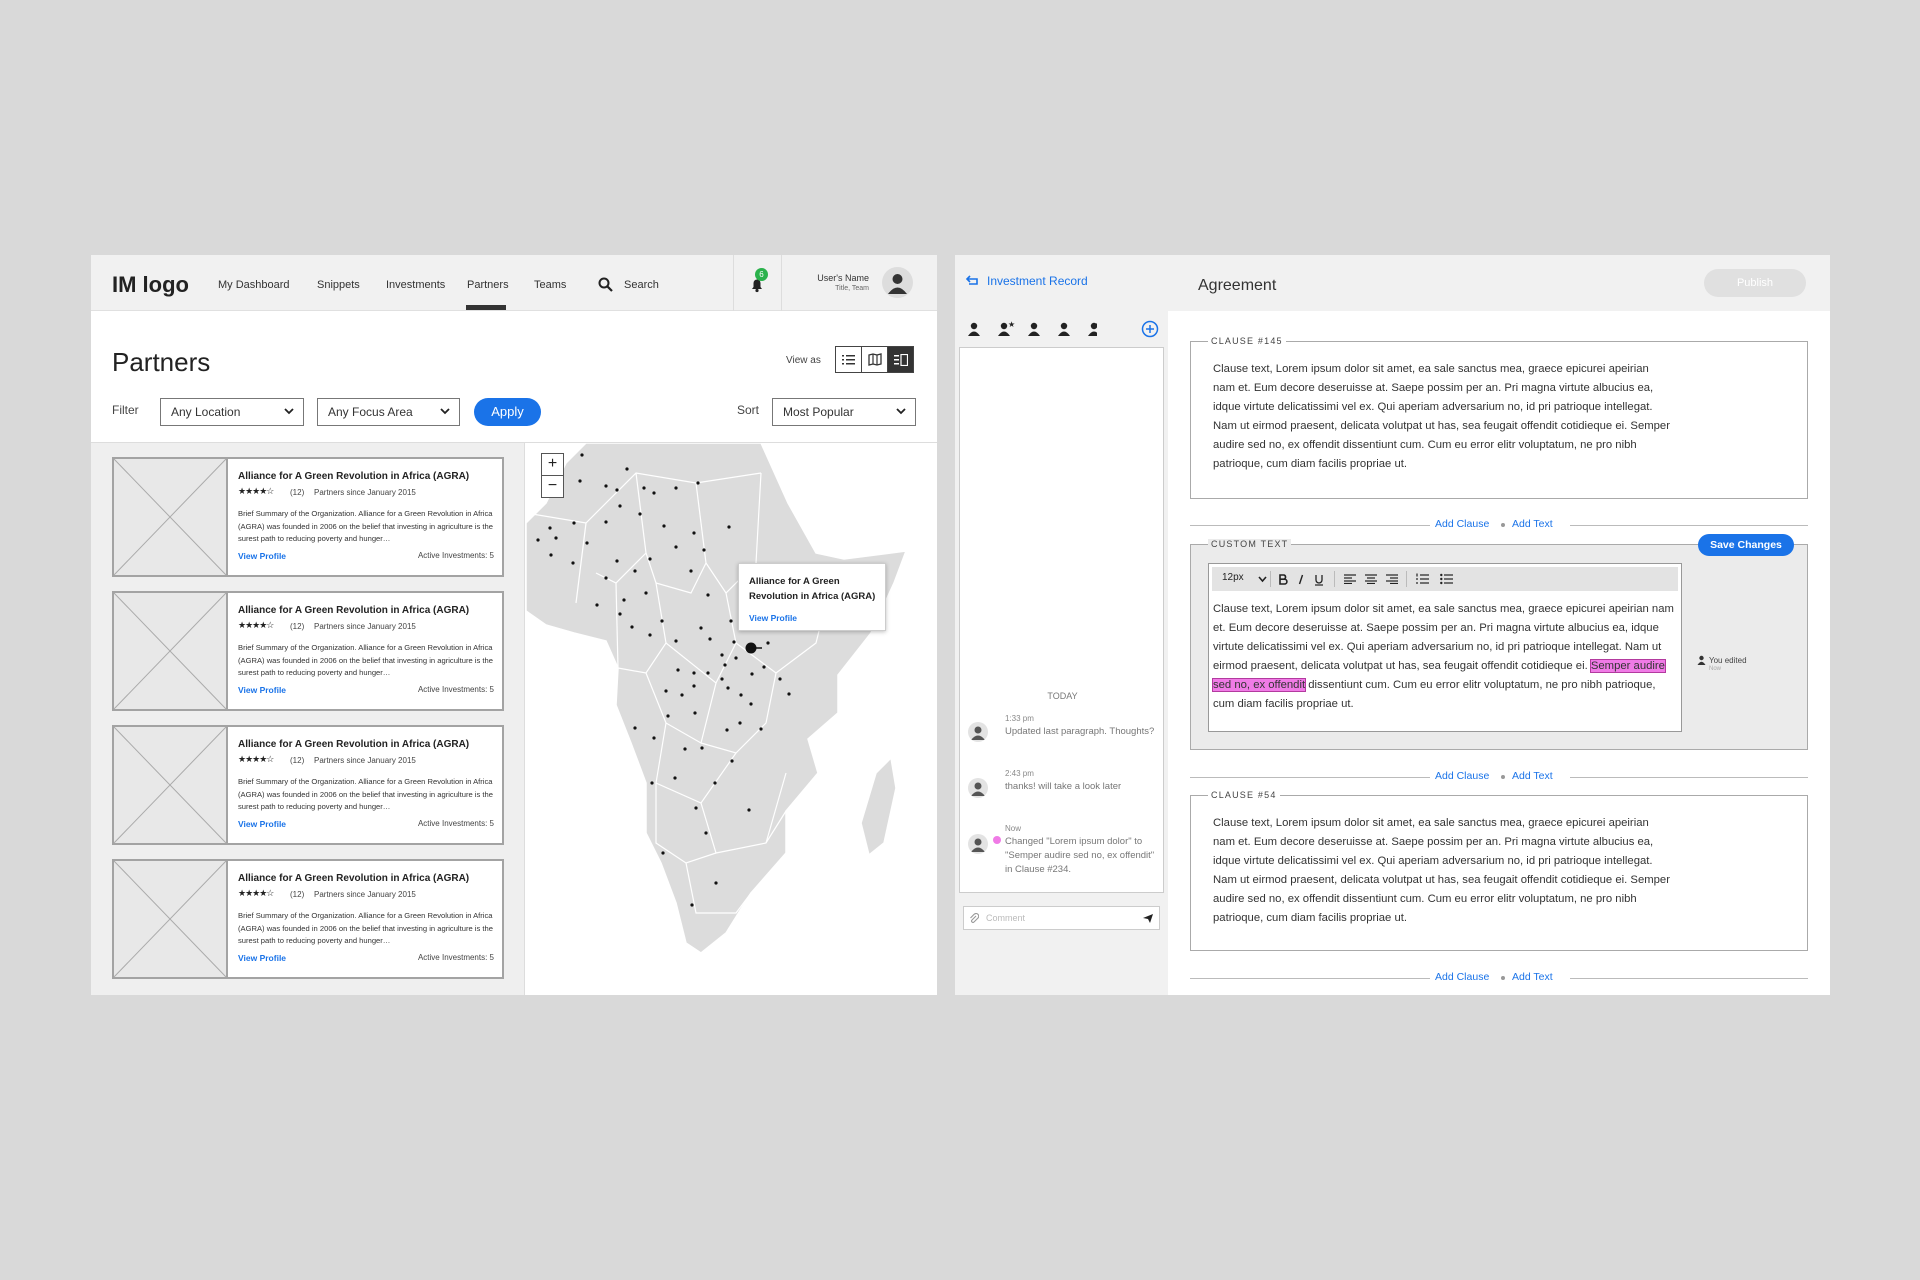  What do you see at coordinates (254, 285) in the screenshot?
I see `nav-my-dashboard: My Dashboard` at bounding box center [254, 285].